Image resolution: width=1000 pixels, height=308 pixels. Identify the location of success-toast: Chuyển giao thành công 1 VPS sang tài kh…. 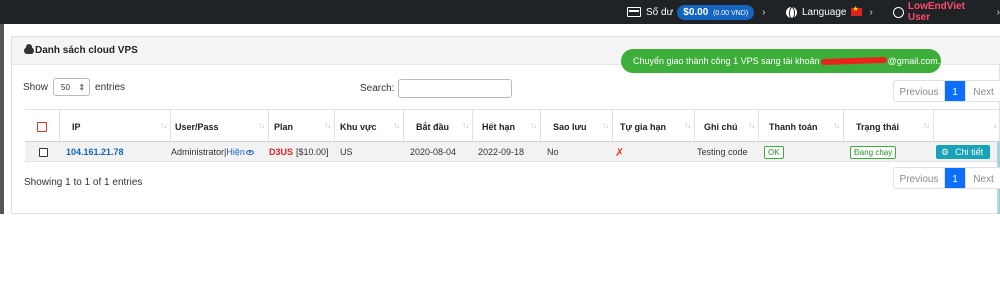
(781, 61).